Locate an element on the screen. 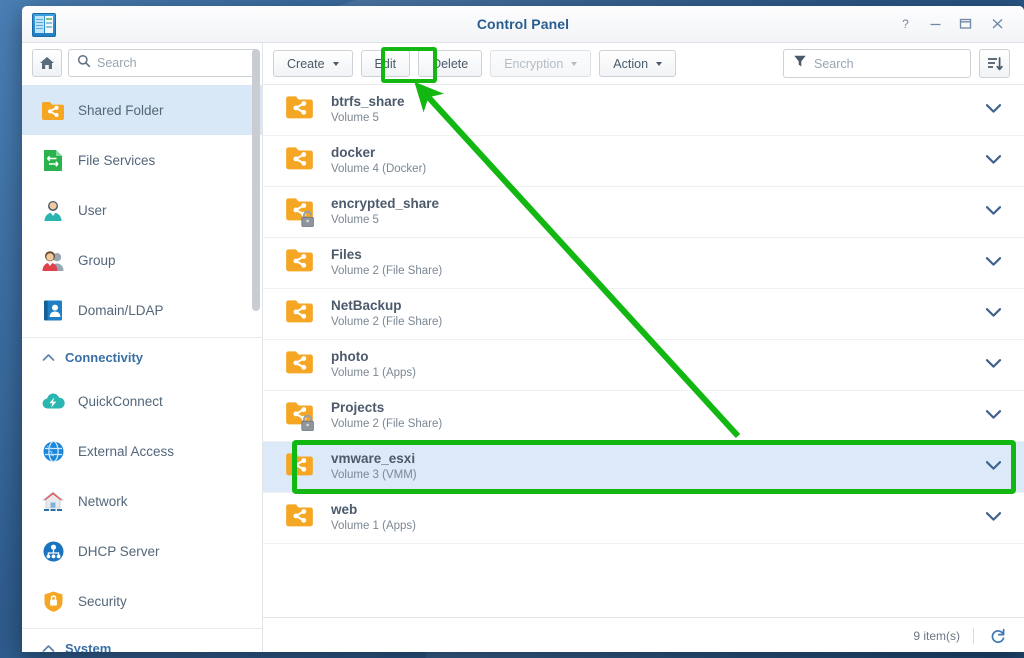 The height and width of the screenshot is (658, 1024). create-button-label: Create is located at coordinates (306, 63).